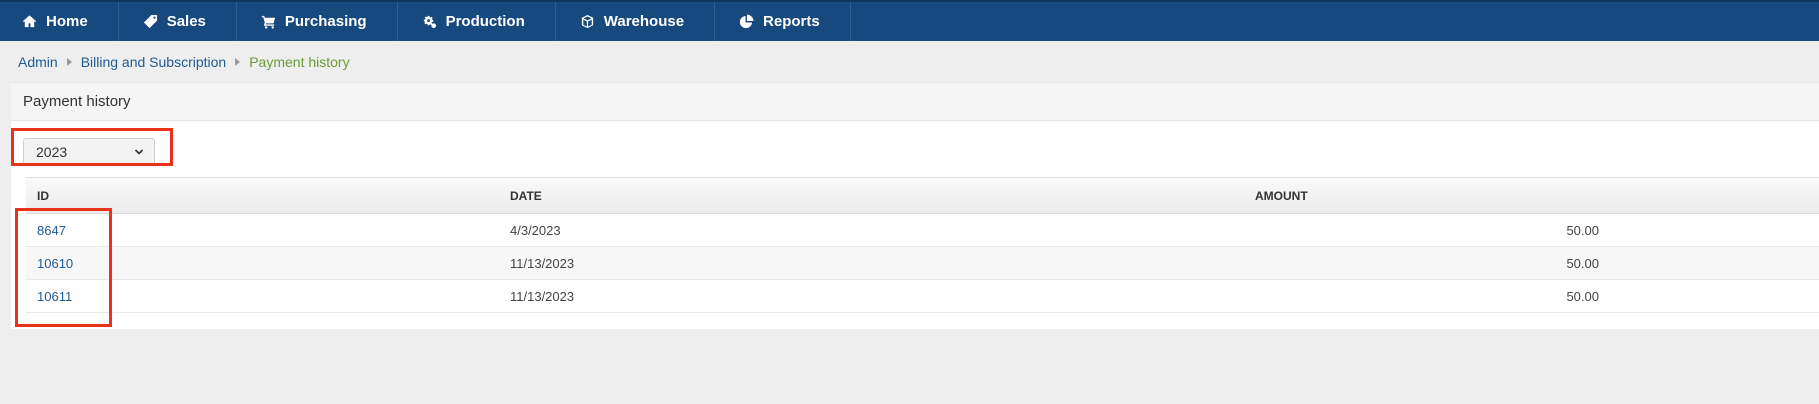  Describe the element at coordinates (535, 230) in the screenshot. I see `payment-date: 4/3/2023` at that location.